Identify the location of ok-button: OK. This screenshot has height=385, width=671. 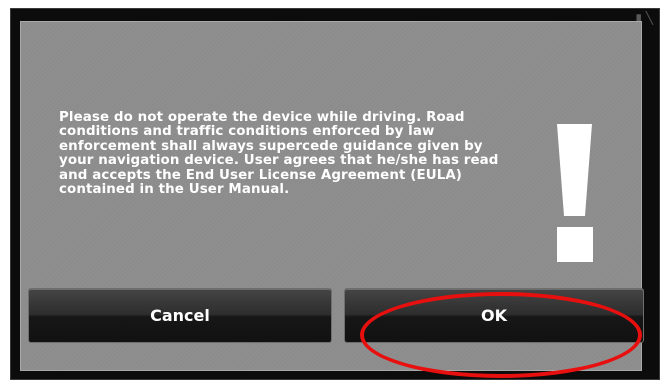
(494, 315).